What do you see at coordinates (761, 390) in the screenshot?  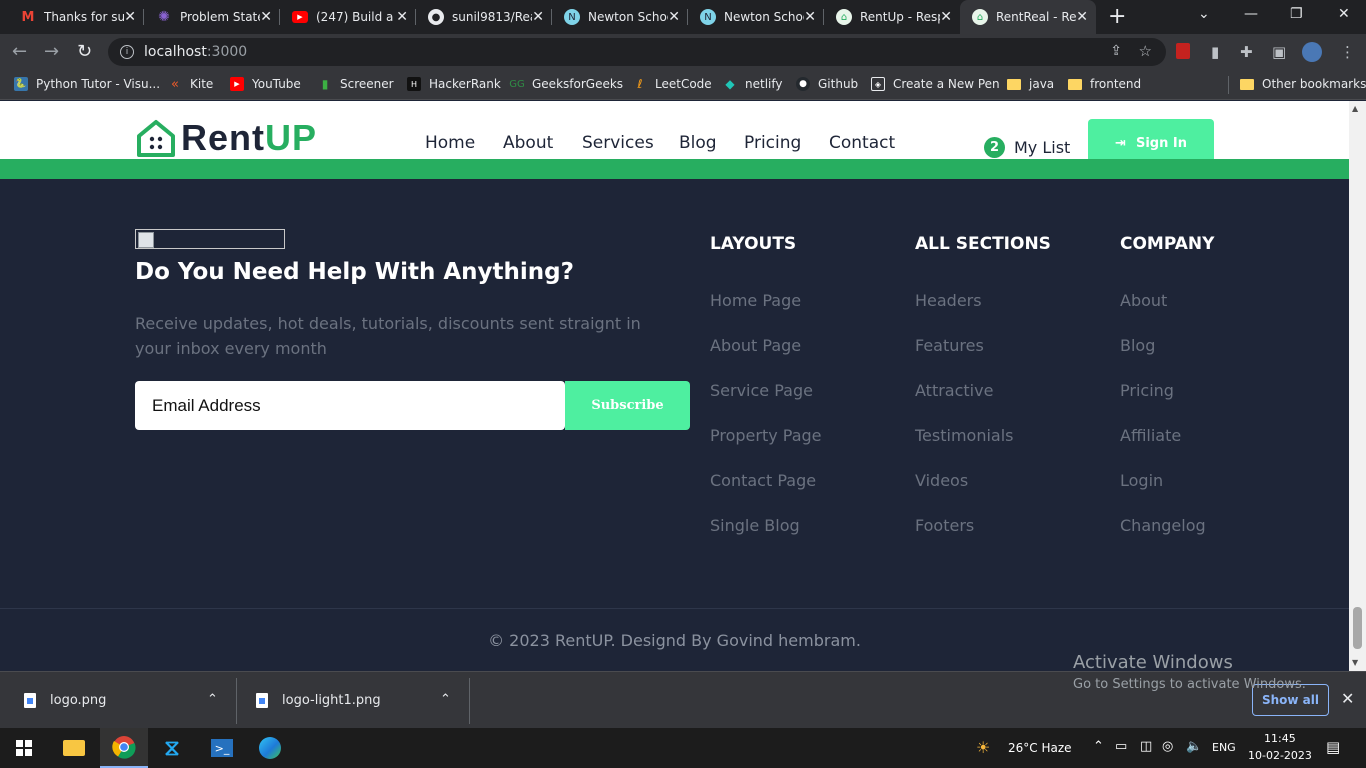 I see `footer-link: Service Page` at bounding box center [761, 390].